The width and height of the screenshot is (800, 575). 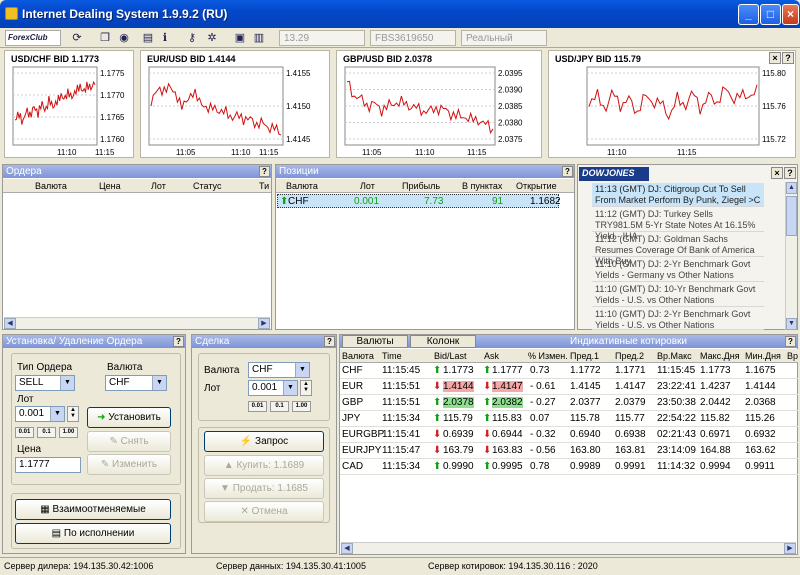 What do you see at coordinates (375, 341) in the screenshot?
I see `tab-currencies: Валюты` at bounding box center [375, 341].